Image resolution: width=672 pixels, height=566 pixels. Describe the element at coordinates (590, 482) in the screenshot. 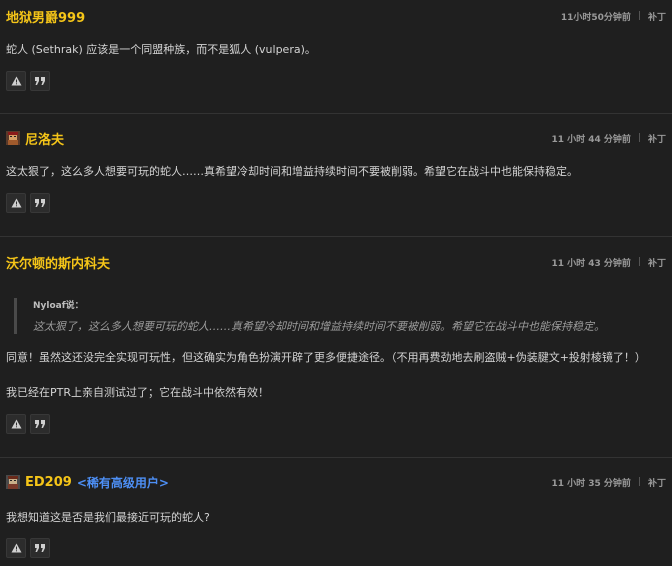

I see `timestamp: 11 小时 35 分钟前` at that location.